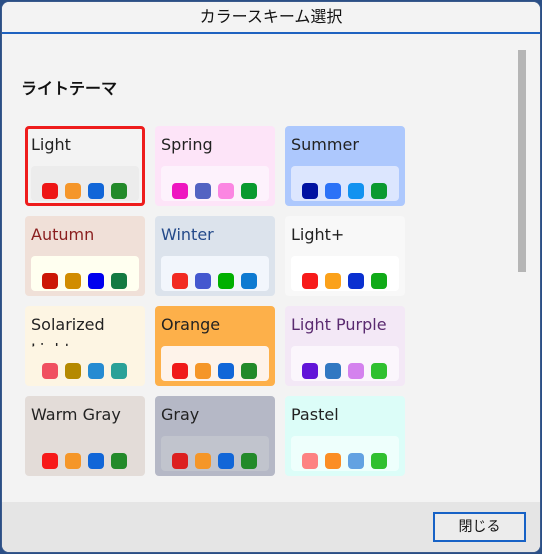  I want to click on theme-name: Spring, so click(187, 144).